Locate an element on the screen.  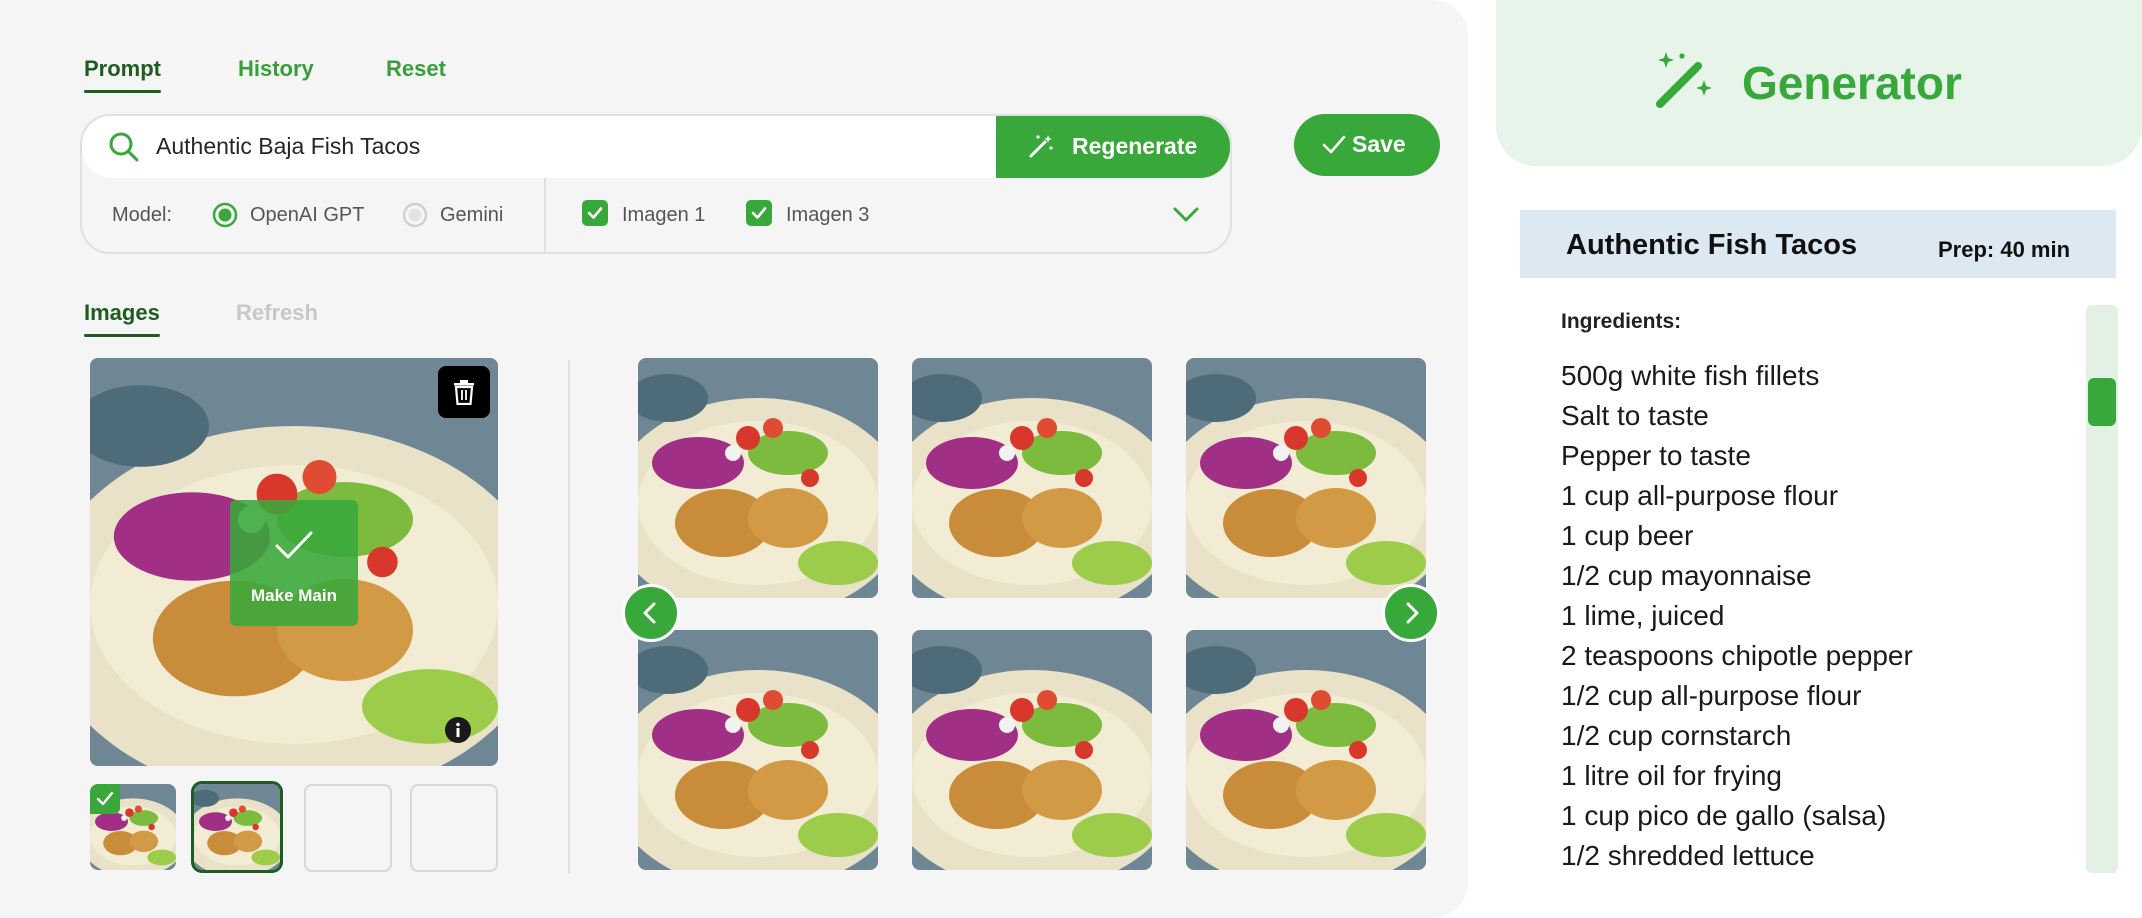
thumbnail-selected is located at coordinates (237, 827).